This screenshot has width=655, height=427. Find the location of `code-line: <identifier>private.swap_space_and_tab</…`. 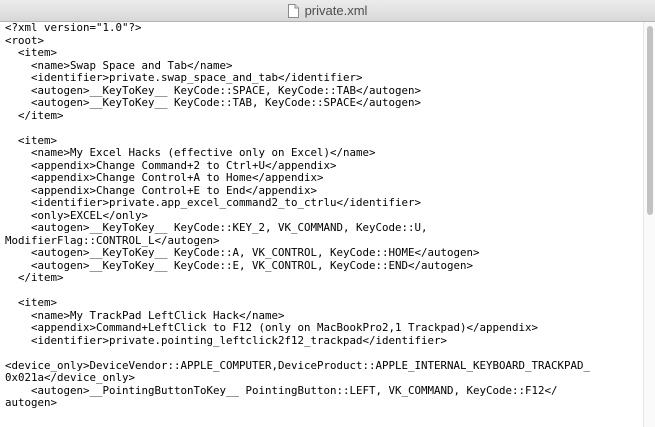

code-line: <identifier>private.swap_space_and_tab</… is located at coordinates (184, 77).